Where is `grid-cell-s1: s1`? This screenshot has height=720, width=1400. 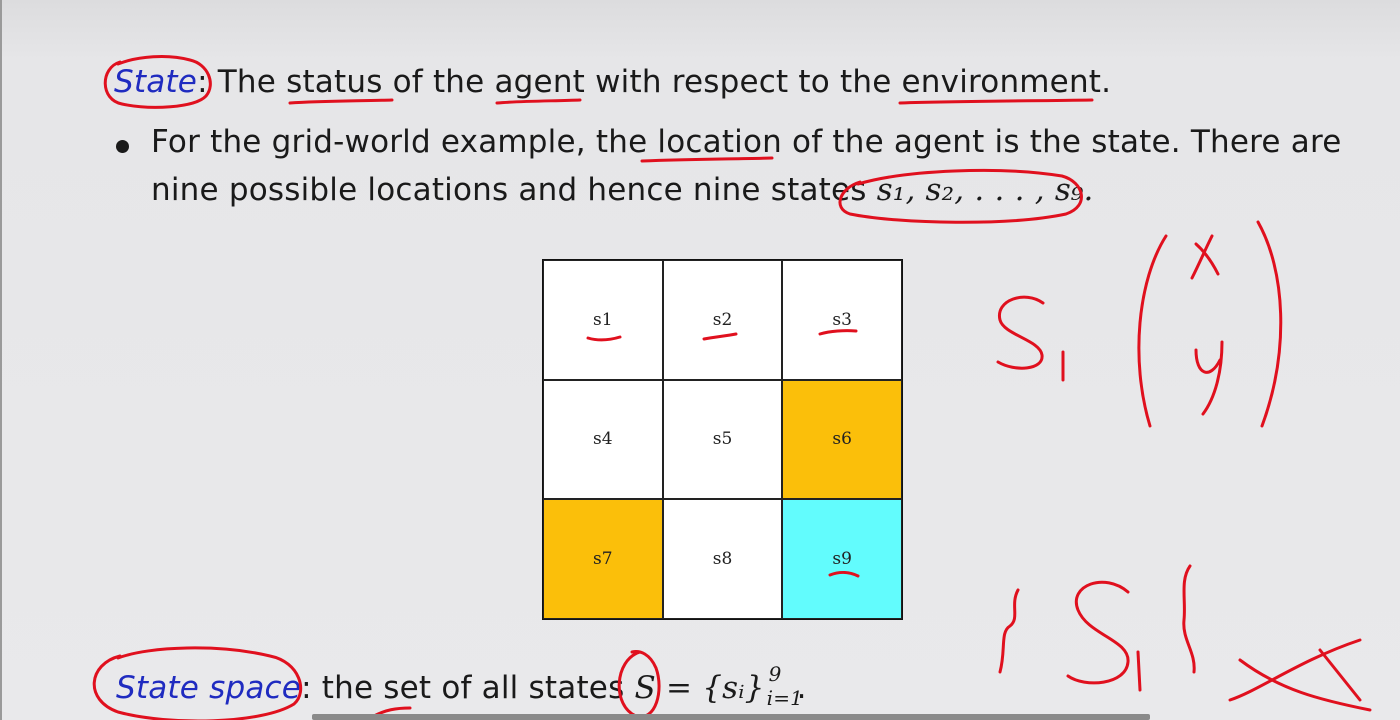
grid-cell-s1: s1 is located at coordinates (603, 320).